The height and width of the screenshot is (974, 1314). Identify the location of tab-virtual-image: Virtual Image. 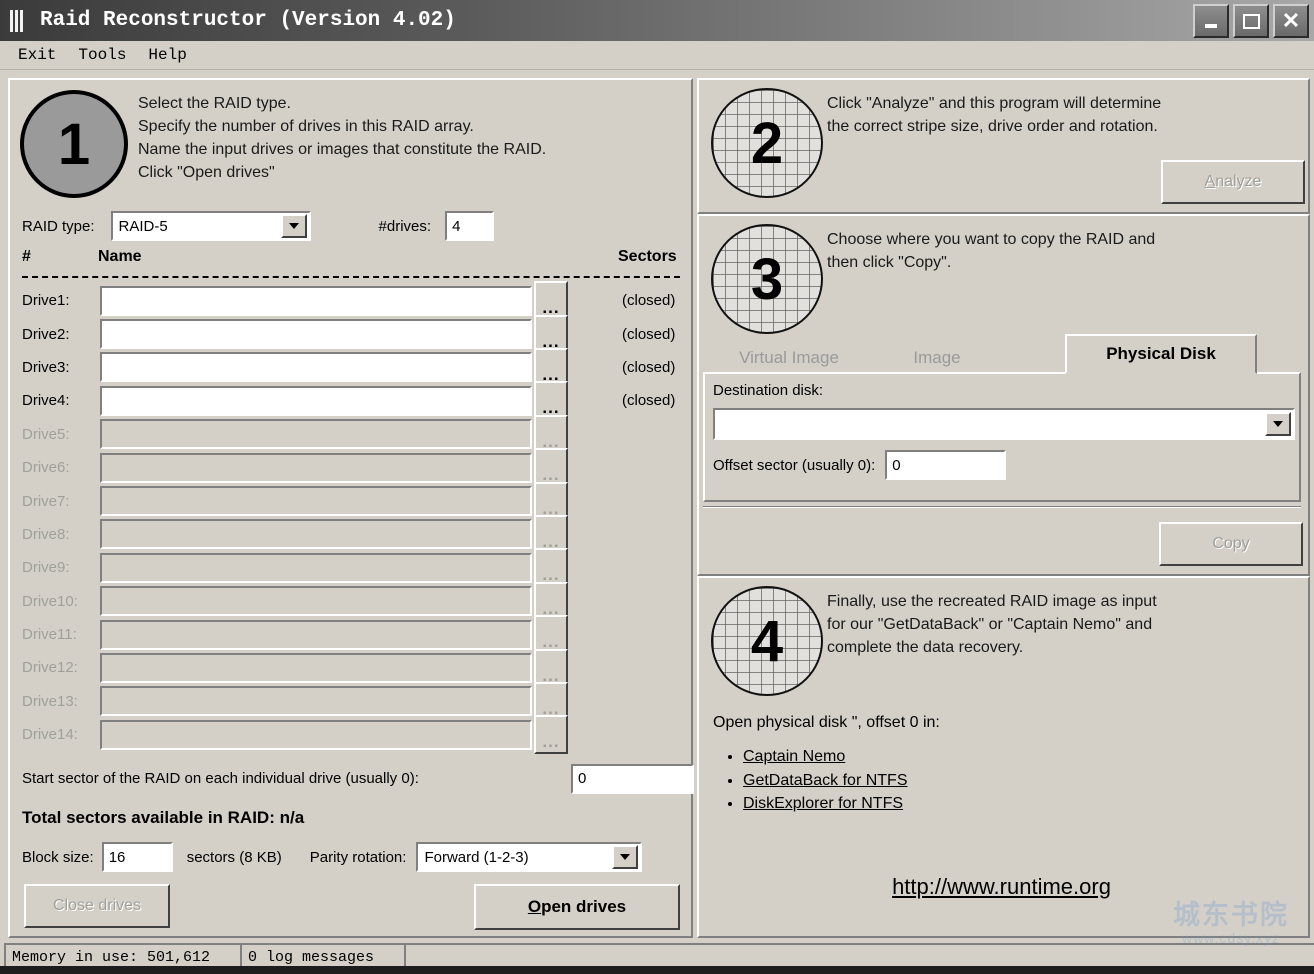
(789, 358).